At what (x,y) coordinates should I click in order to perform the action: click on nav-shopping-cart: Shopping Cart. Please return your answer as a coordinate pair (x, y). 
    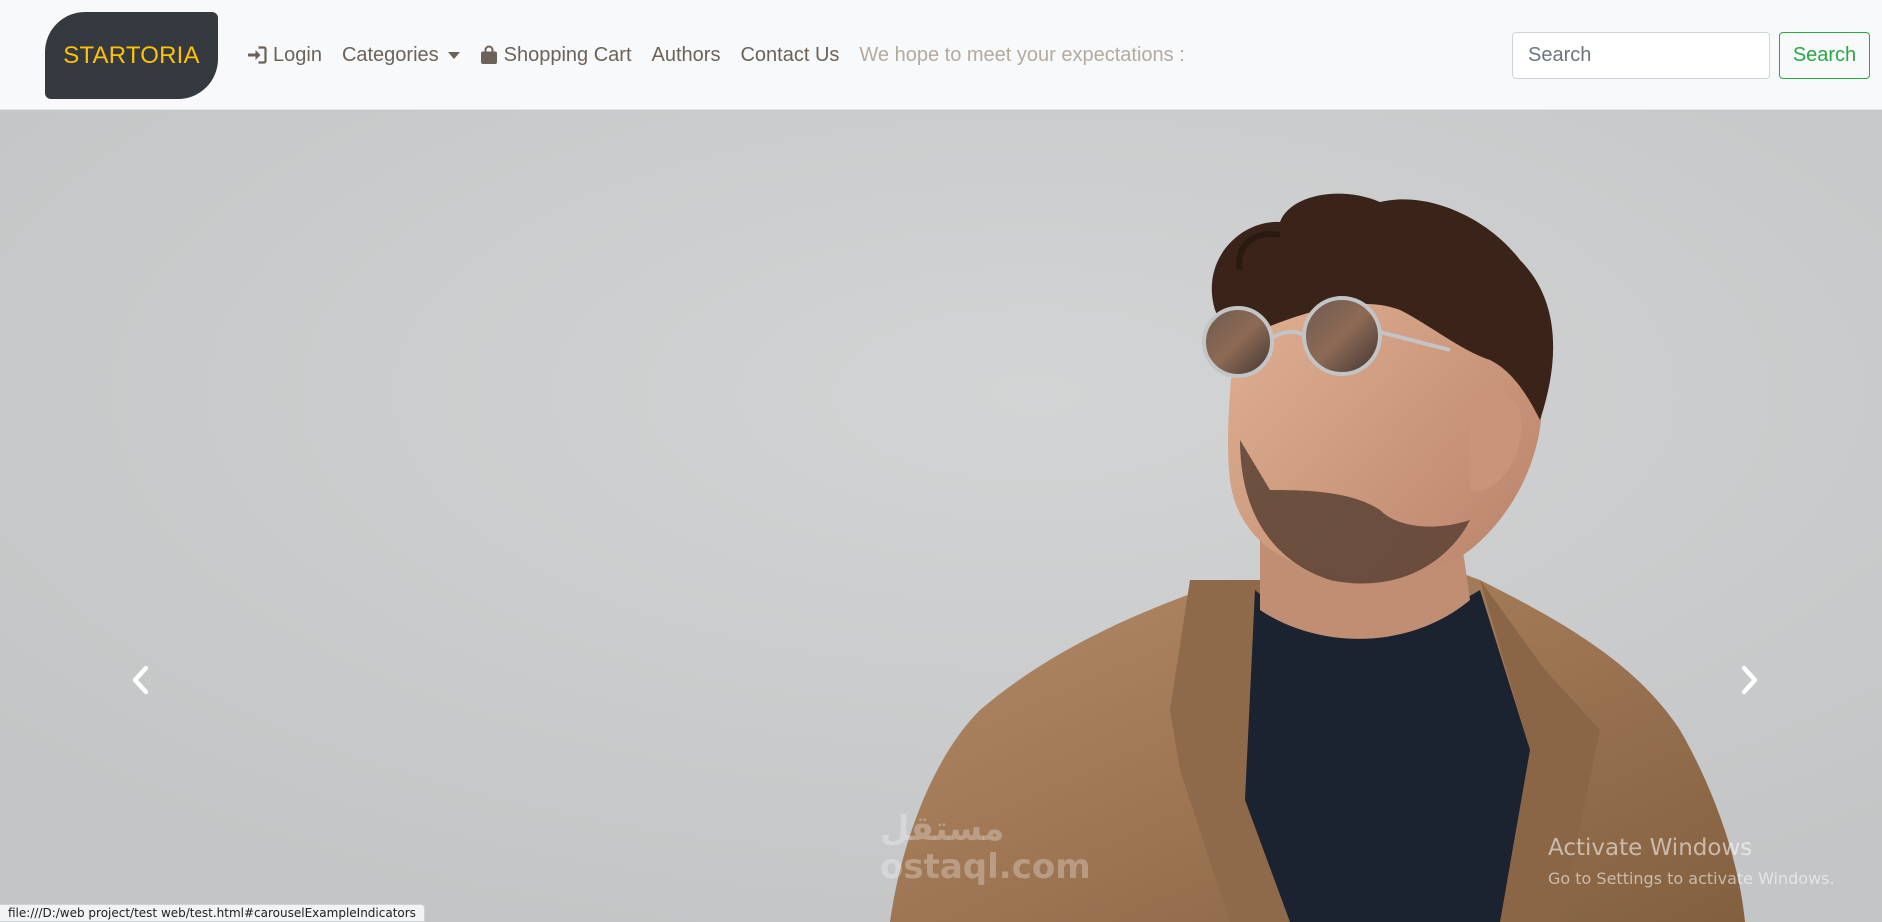
    Looking at the image, I should click on (556, 55).